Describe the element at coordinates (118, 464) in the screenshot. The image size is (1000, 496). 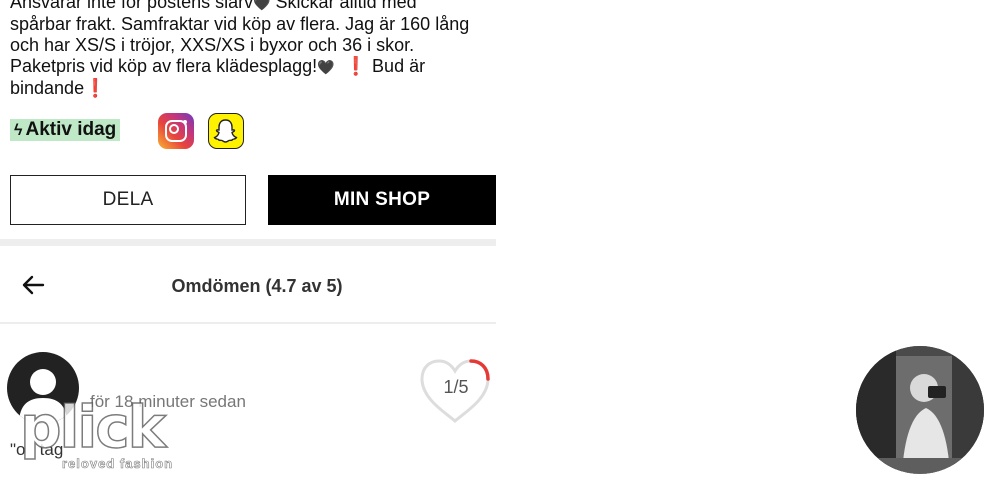
I see `watermark-tagline: reloved fashion` at that location.